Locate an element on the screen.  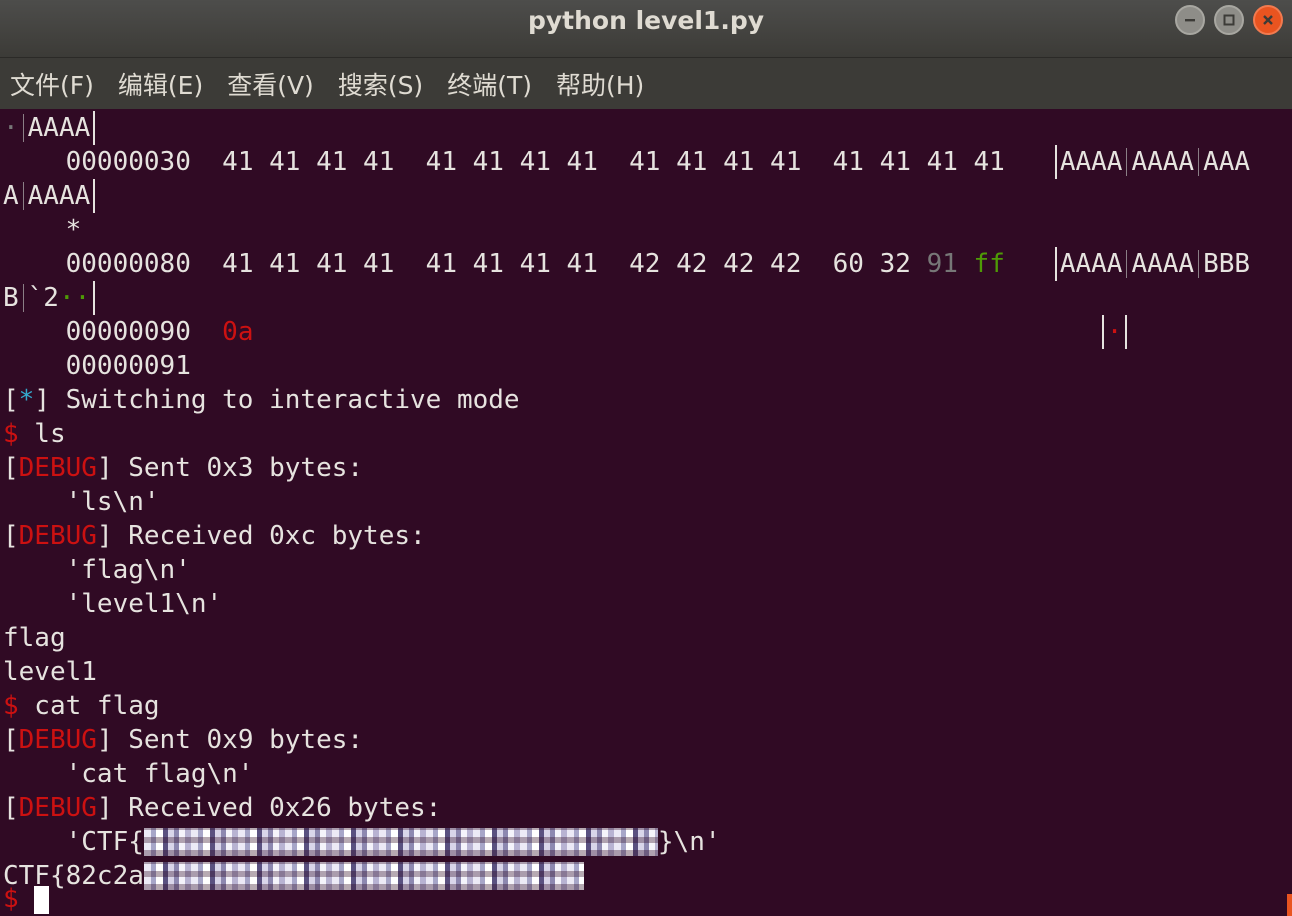
flag-output-line: CTF{82c2a is located at coordinates (293, 876).